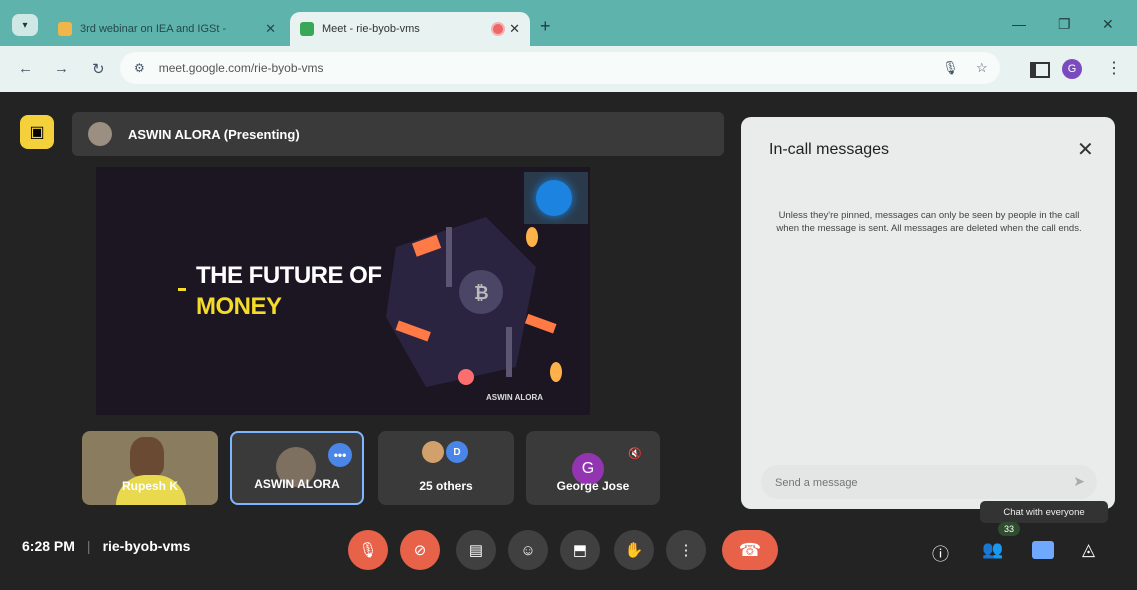 The image size is (1137, 590). What do you see at coordinates (149, 486) in the screenshot?
I see `participant-name: Rupesh K` at bounding box center [149, 486].